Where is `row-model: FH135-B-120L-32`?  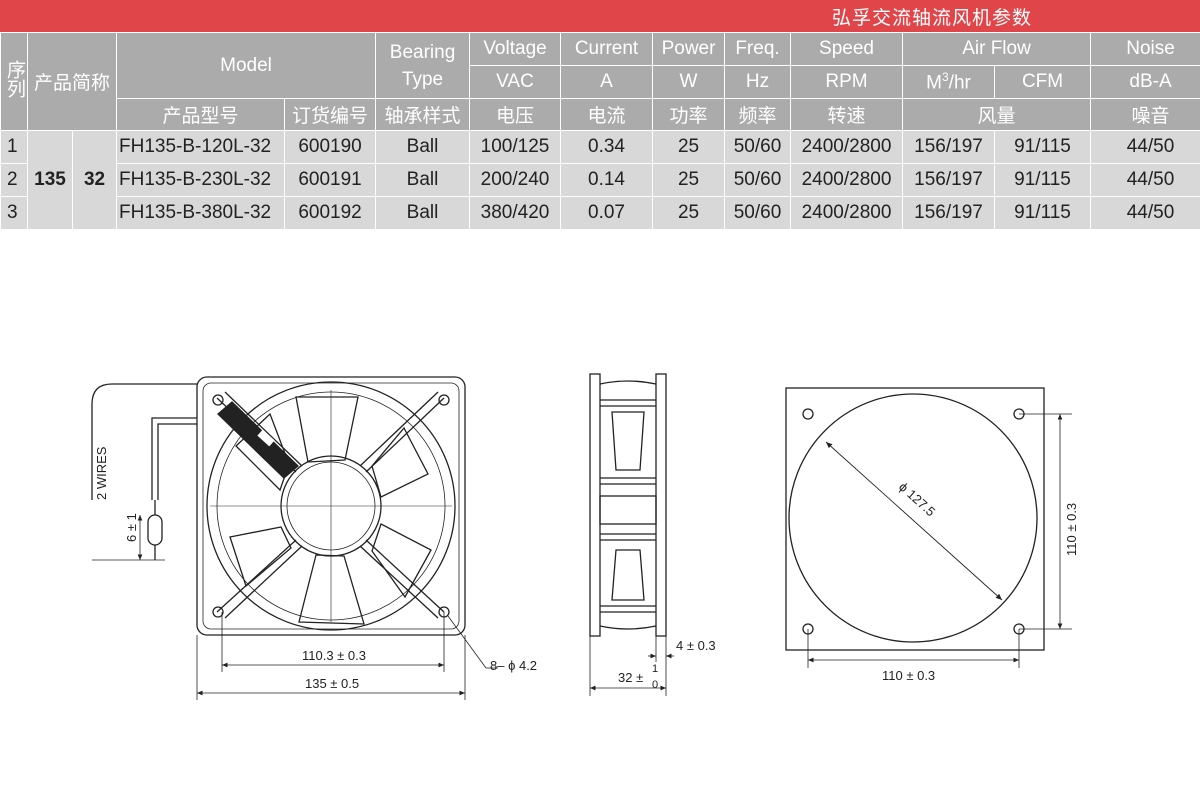 row-model: FH135-B-120L-32 is located at coordinates (201, 147).